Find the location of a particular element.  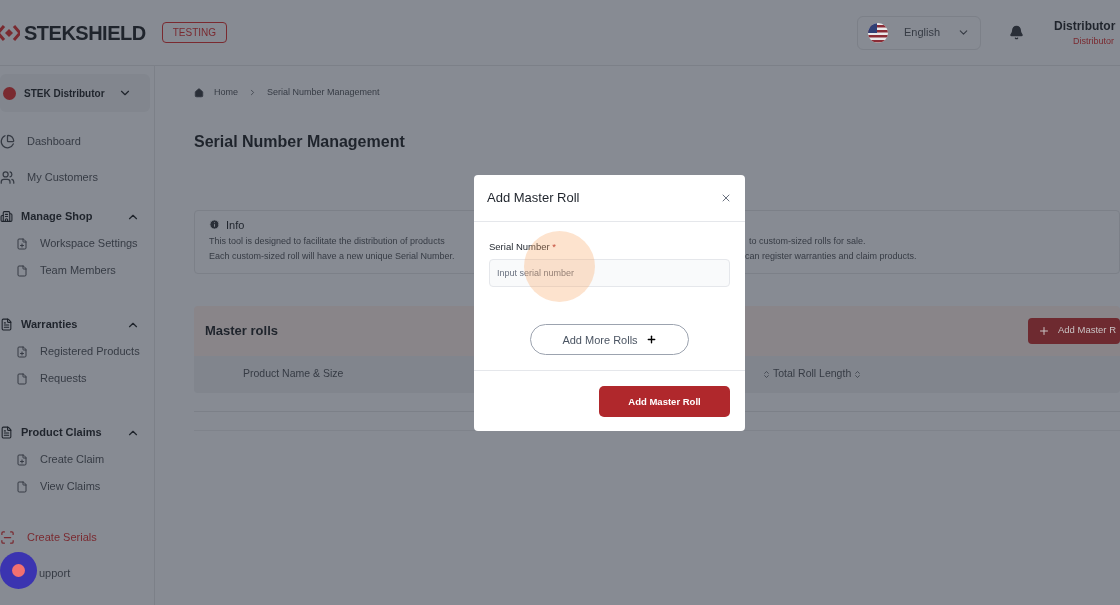

required-mark: * is located at coordinates (554, 246).